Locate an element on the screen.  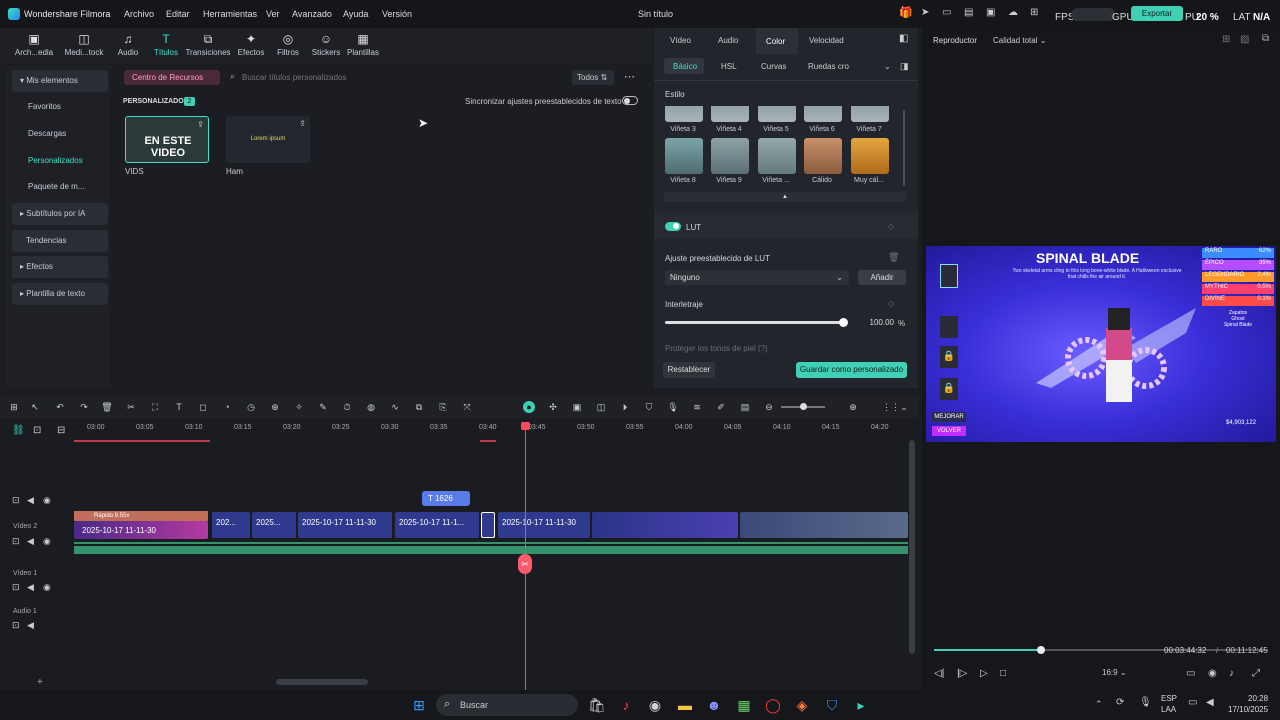
compare-icon: ◨ is located at coordinates (904, 66).